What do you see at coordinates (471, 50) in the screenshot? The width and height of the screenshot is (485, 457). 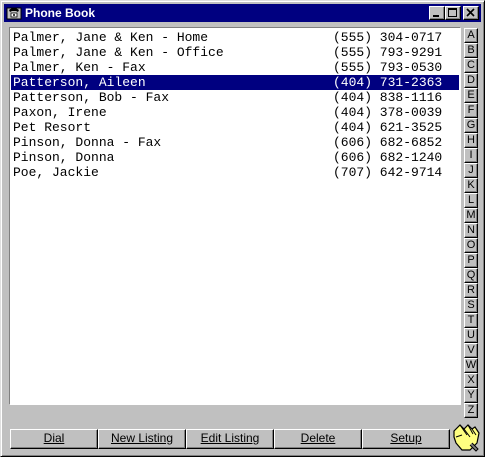 I see `letter-tab-b: B` at bounding box center [471, 50].